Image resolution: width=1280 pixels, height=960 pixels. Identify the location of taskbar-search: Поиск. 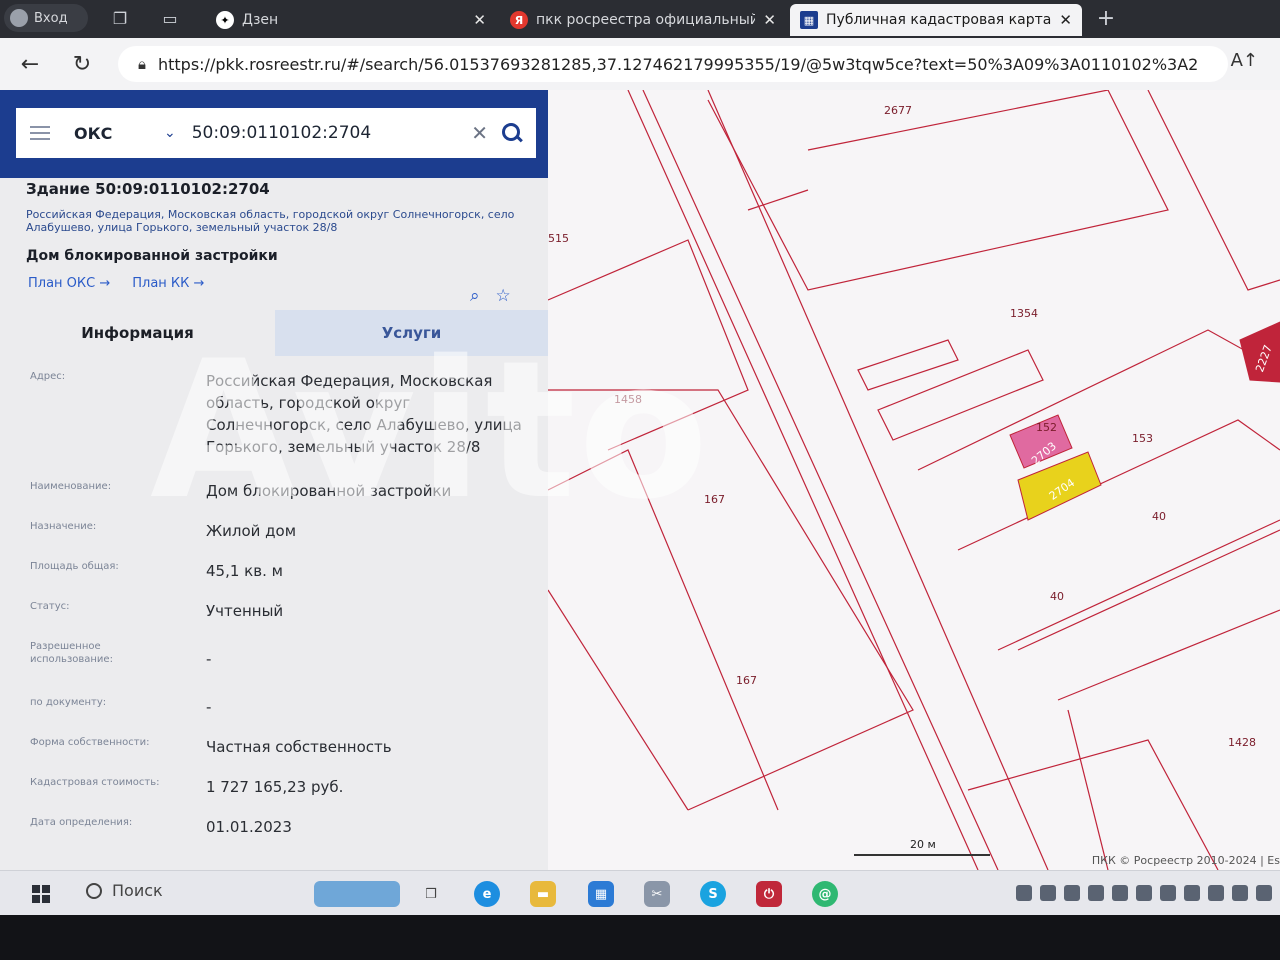
(124, 890).